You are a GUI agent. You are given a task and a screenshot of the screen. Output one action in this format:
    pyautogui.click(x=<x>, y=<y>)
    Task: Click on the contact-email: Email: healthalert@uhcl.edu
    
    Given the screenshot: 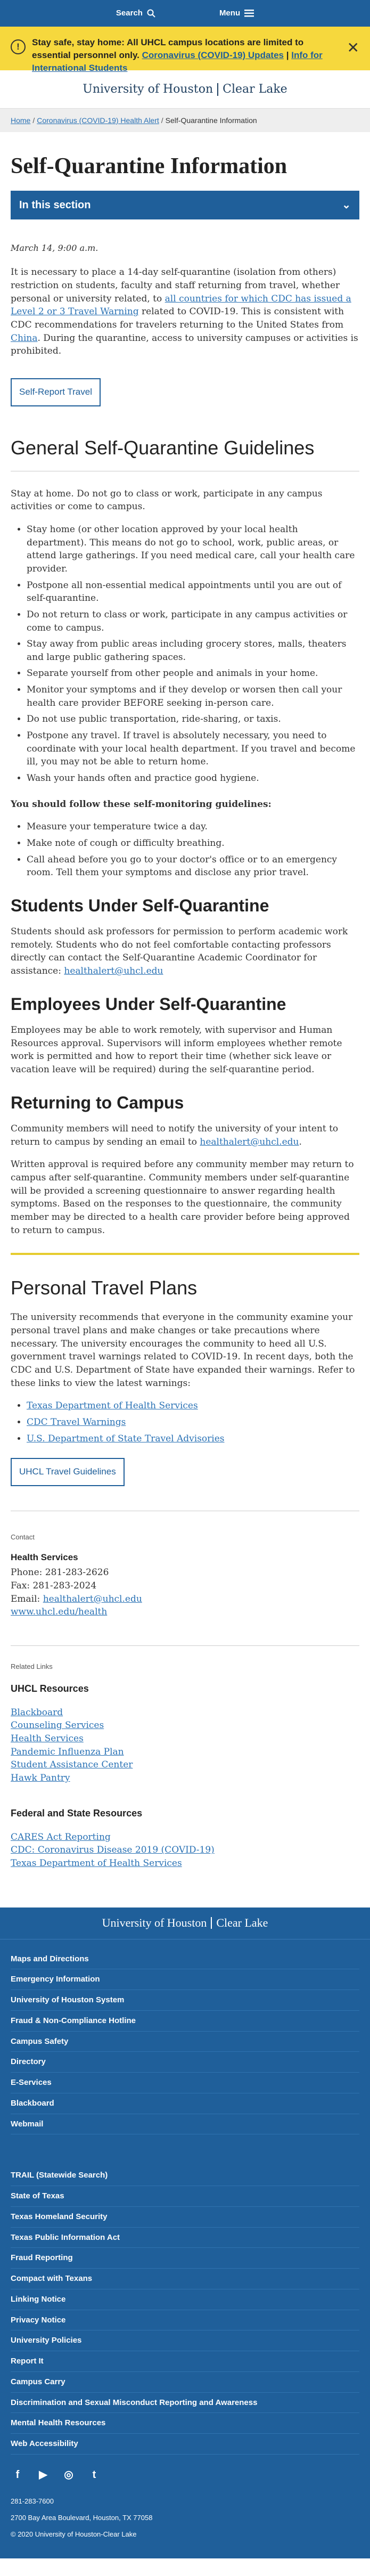 What is the action you would take?
    pyautogui.click(x=185, y=1600)
    